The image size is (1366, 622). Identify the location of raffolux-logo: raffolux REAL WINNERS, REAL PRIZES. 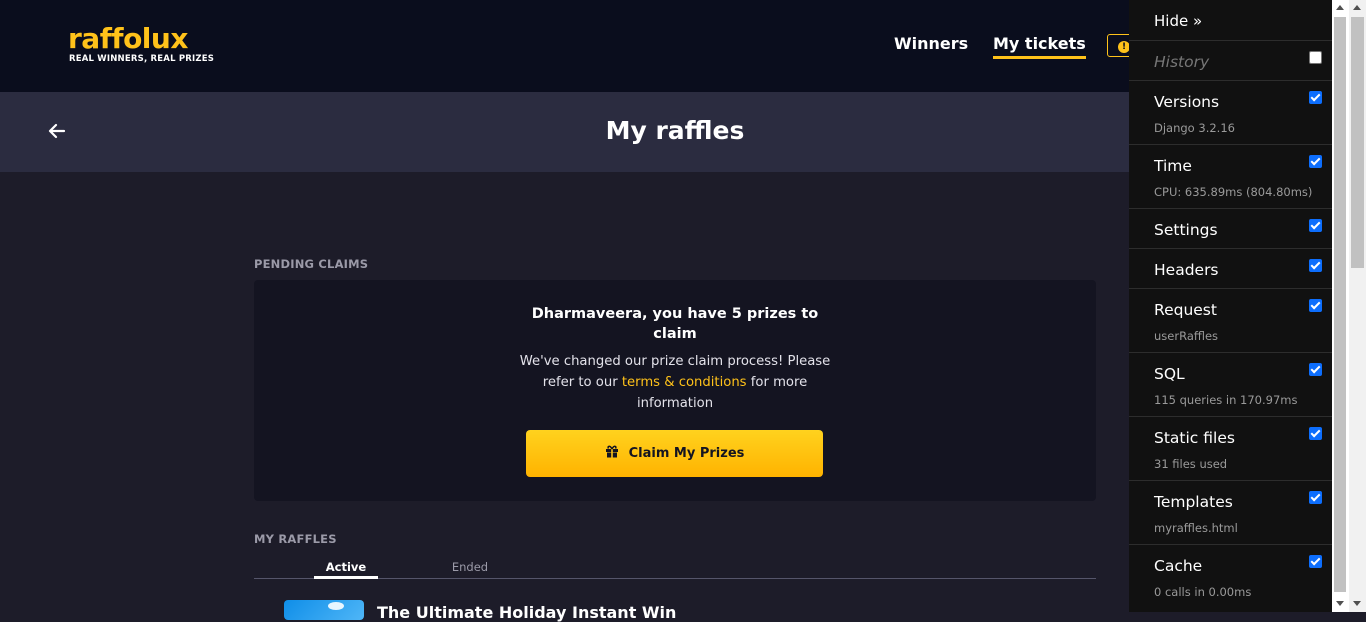
(141, 45).